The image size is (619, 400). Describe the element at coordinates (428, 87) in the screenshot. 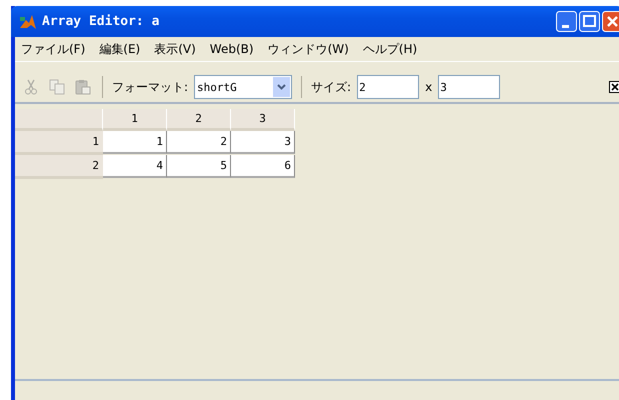

I see `times-sign: x` at that location.